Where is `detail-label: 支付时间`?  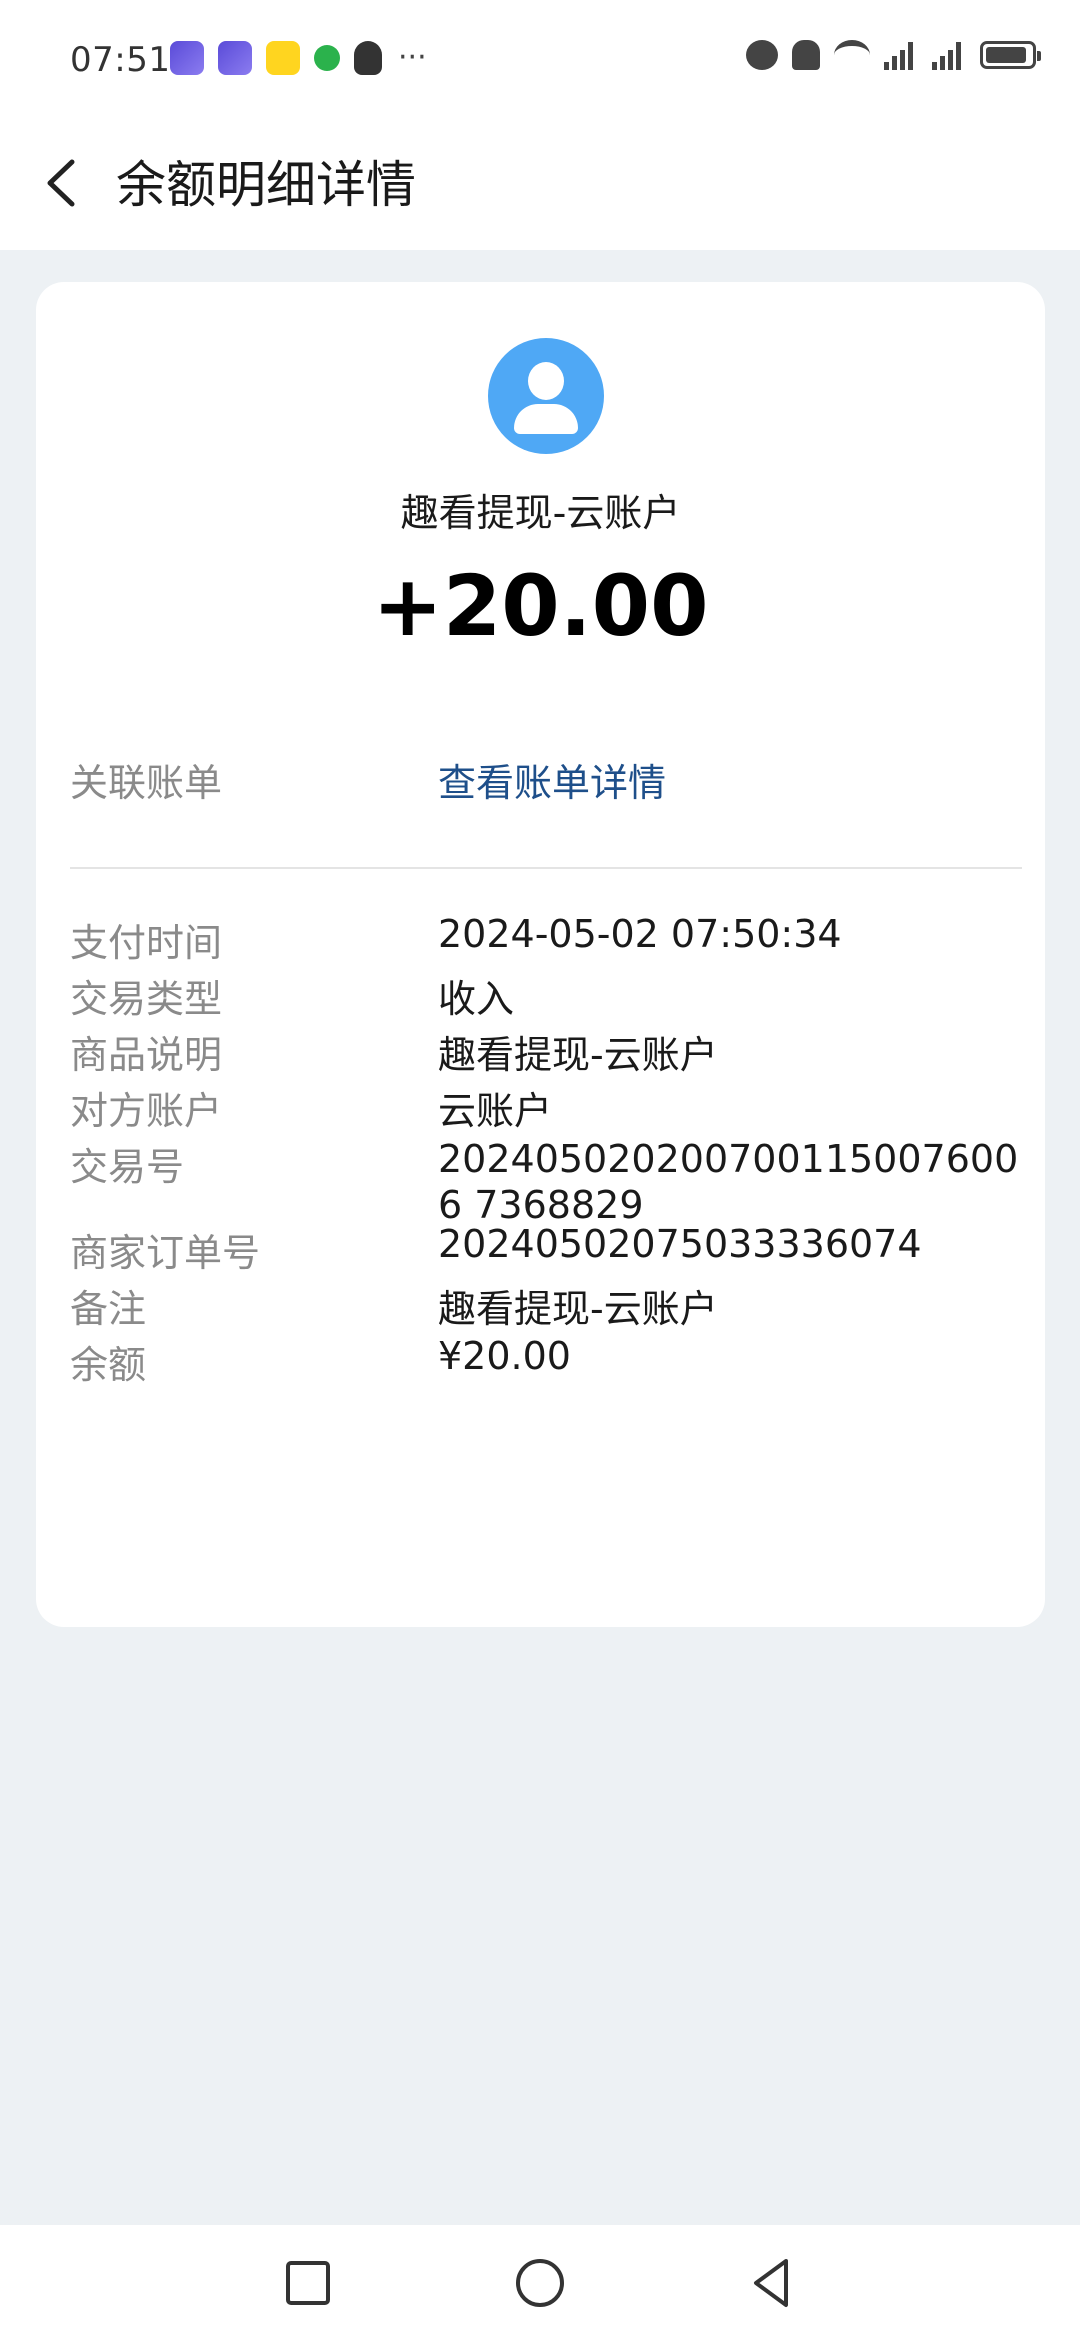
detail-label: 支付时间 is located at coordinates (146, 943).